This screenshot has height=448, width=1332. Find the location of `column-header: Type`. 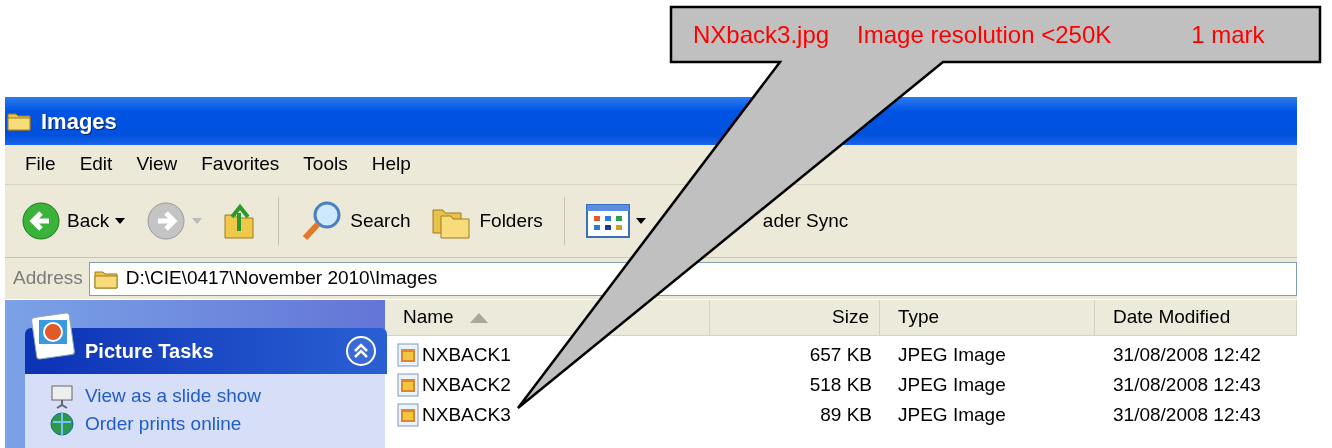

column-header: Type is located at coordinates (987, 317).